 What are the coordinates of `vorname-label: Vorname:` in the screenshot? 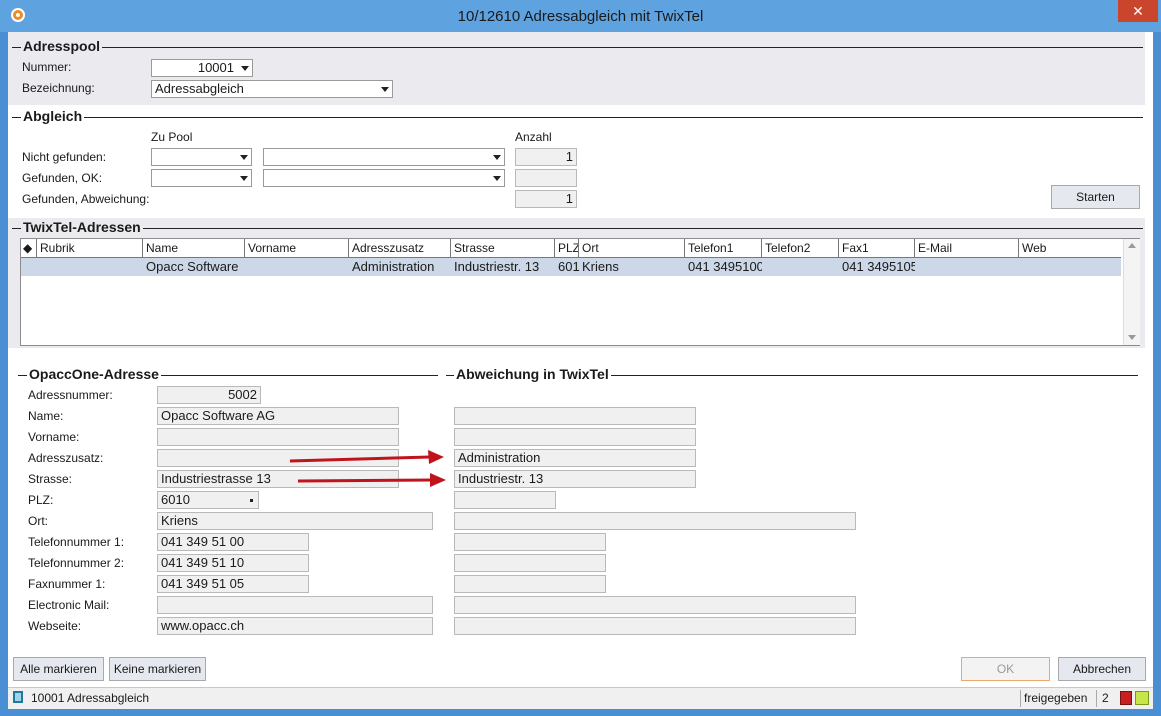 It's located at (54, 437).